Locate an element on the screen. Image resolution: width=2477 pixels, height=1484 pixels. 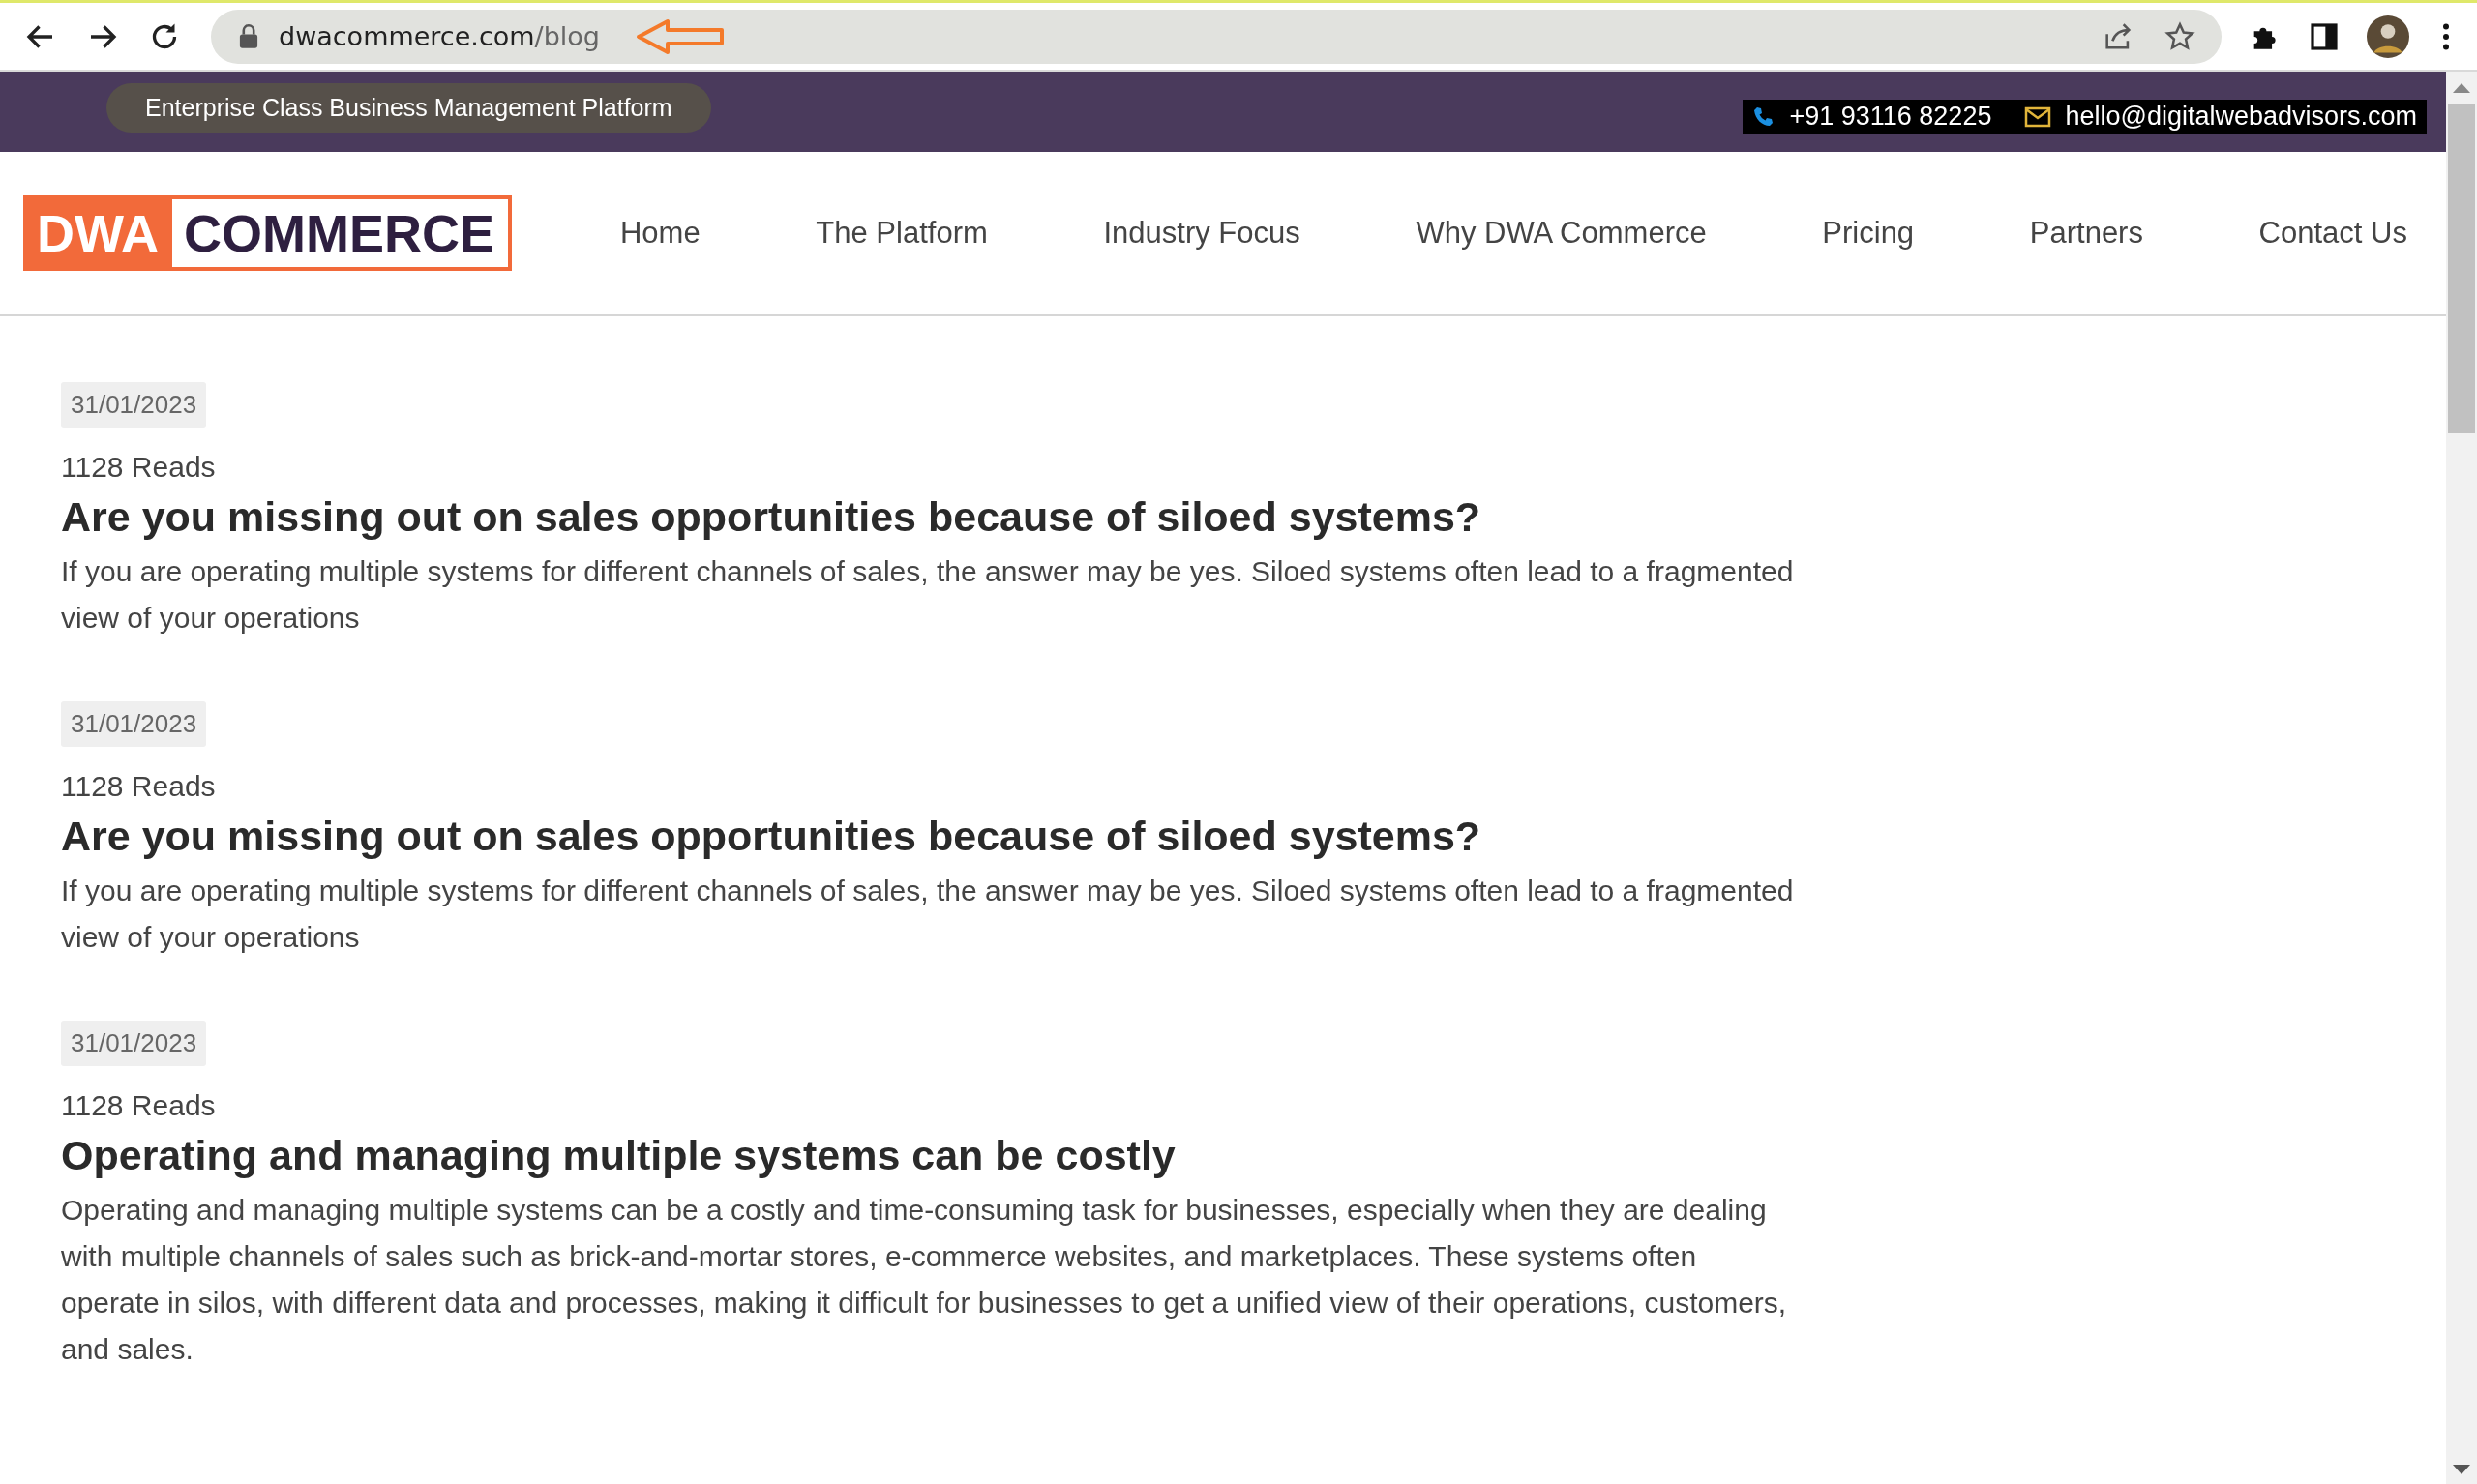
avatar-icon is located at coordinates (2388, 36).